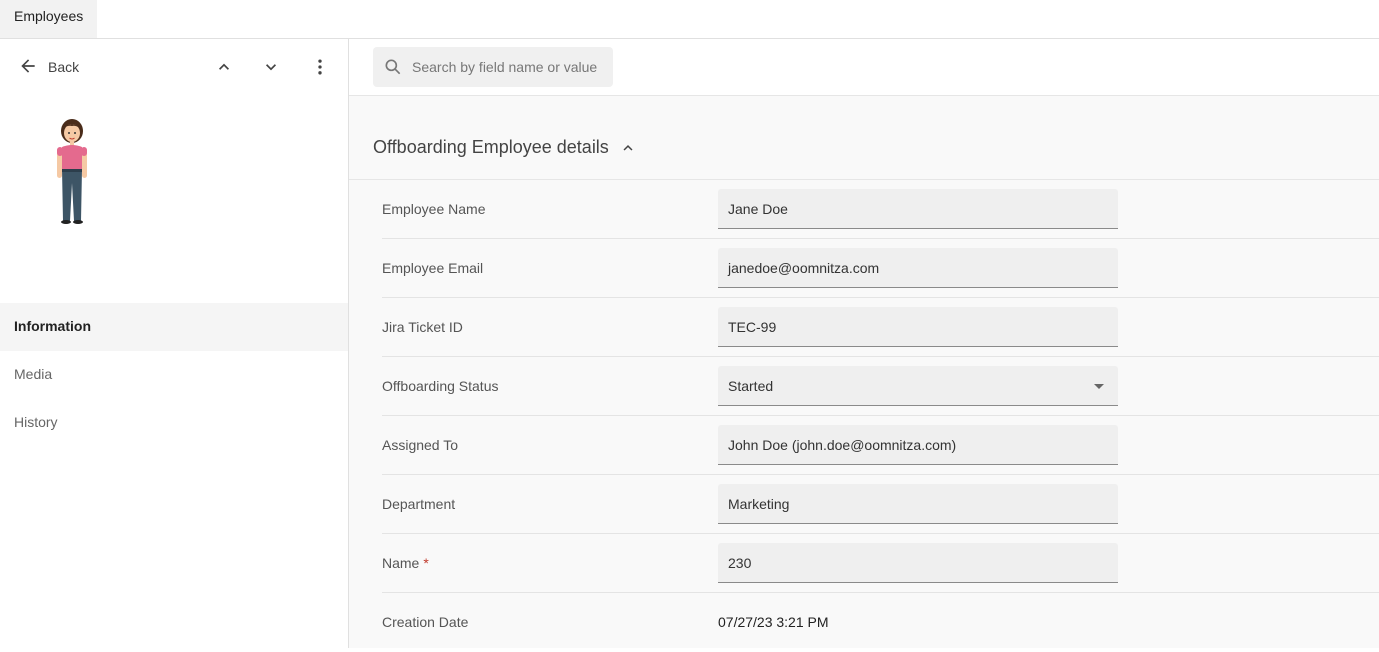 Image resolution: width=1379 pixels, height=652 pixels. I want to click on section-toggle: Offboarding Employee details, so click(505, 147).